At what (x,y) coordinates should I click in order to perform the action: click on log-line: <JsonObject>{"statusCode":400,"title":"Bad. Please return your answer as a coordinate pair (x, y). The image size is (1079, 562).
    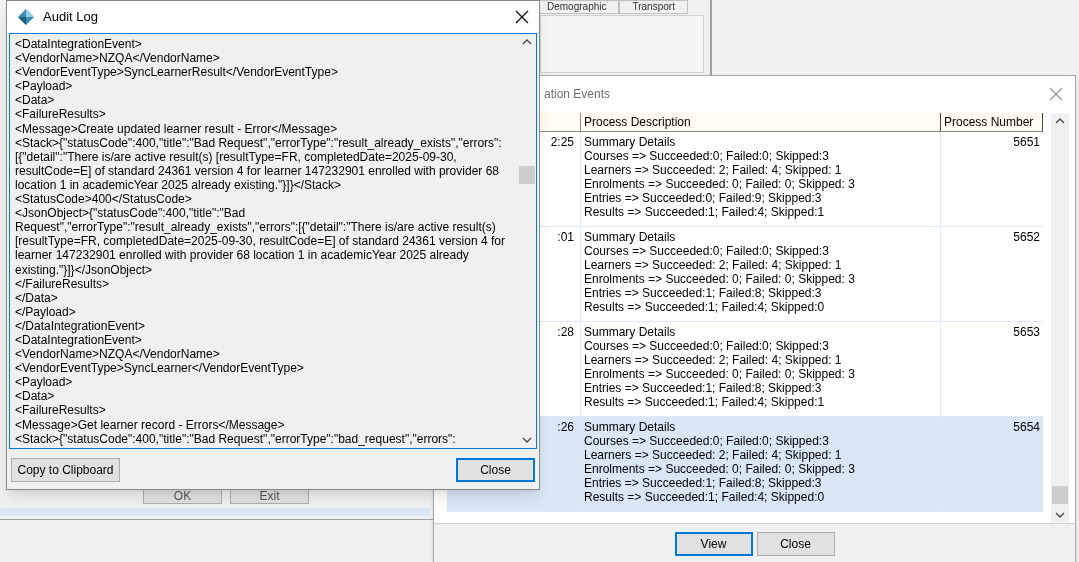
    Looking at the image, I should click on (131, 213).